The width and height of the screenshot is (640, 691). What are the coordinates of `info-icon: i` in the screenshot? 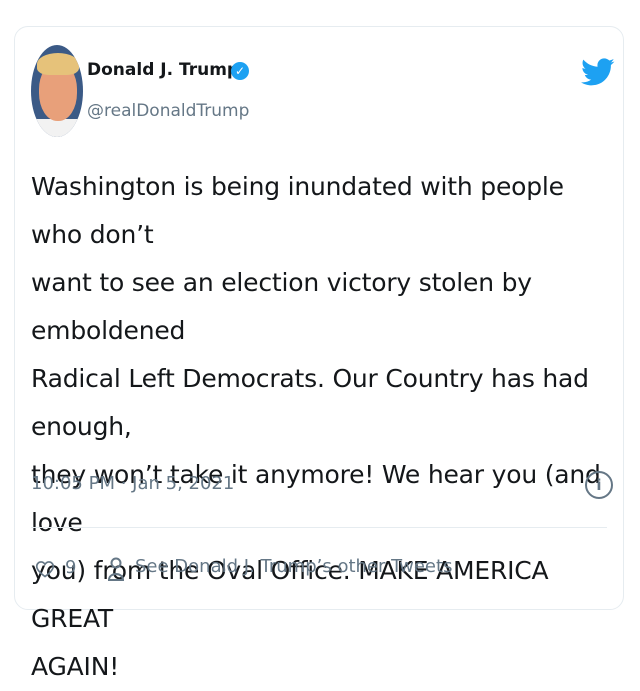 It's located at (599, 485).